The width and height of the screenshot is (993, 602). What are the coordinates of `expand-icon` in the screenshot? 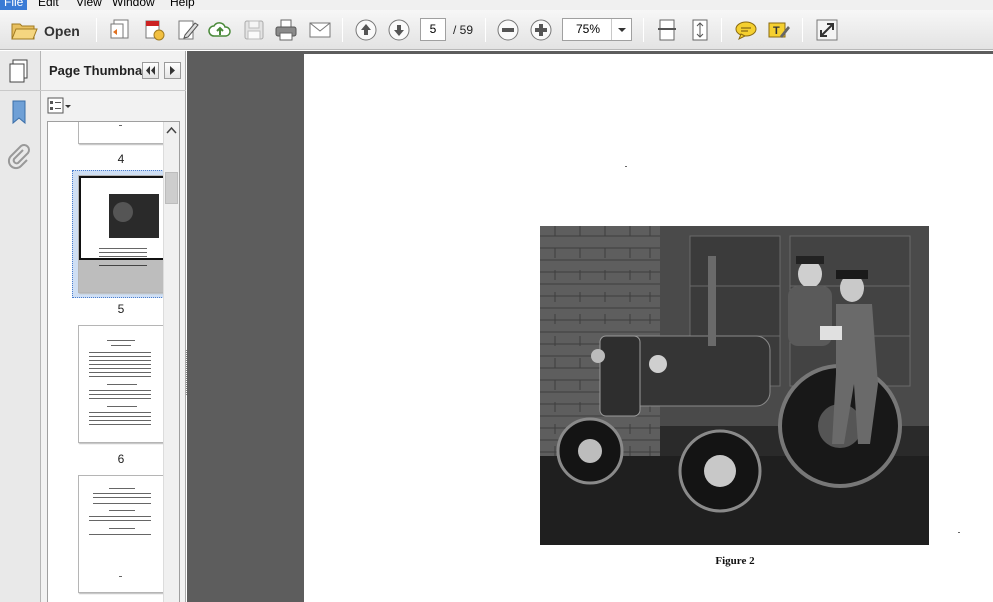 It's located at (827, 30).